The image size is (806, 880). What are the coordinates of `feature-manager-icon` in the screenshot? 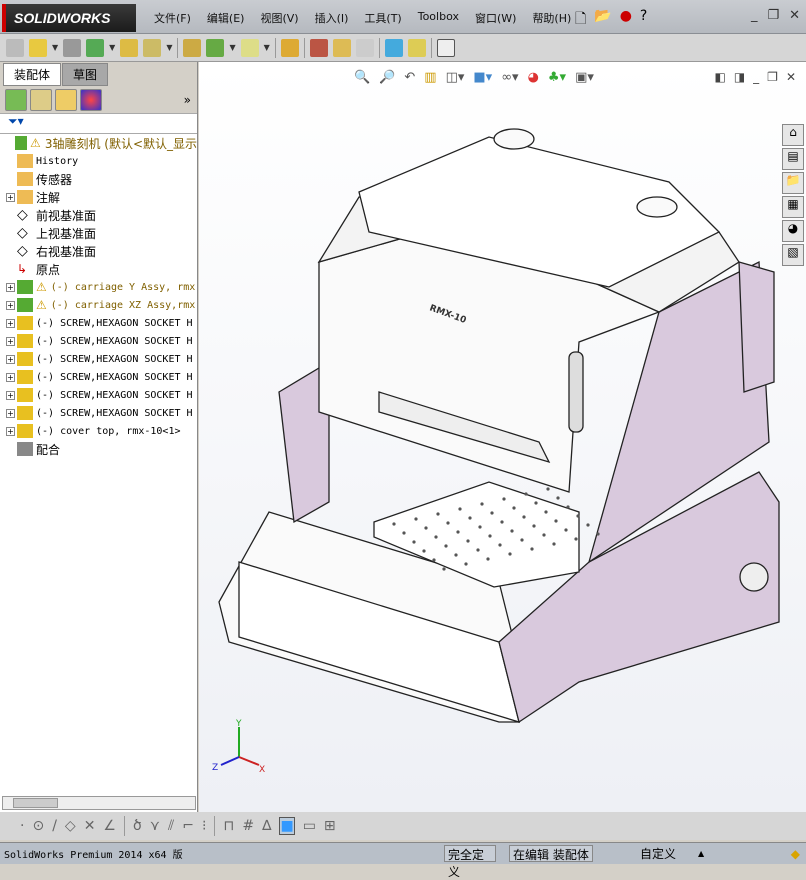 It's located at (16, 99).